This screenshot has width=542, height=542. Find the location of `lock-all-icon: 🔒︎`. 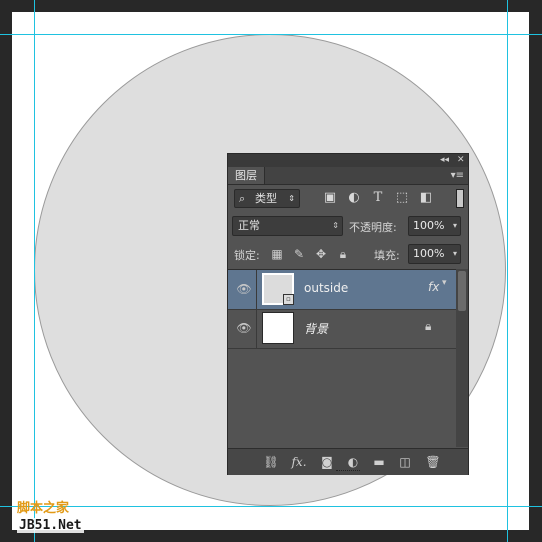

lock-all-icon: 🔒︎ is located at coordinates (343, 254).